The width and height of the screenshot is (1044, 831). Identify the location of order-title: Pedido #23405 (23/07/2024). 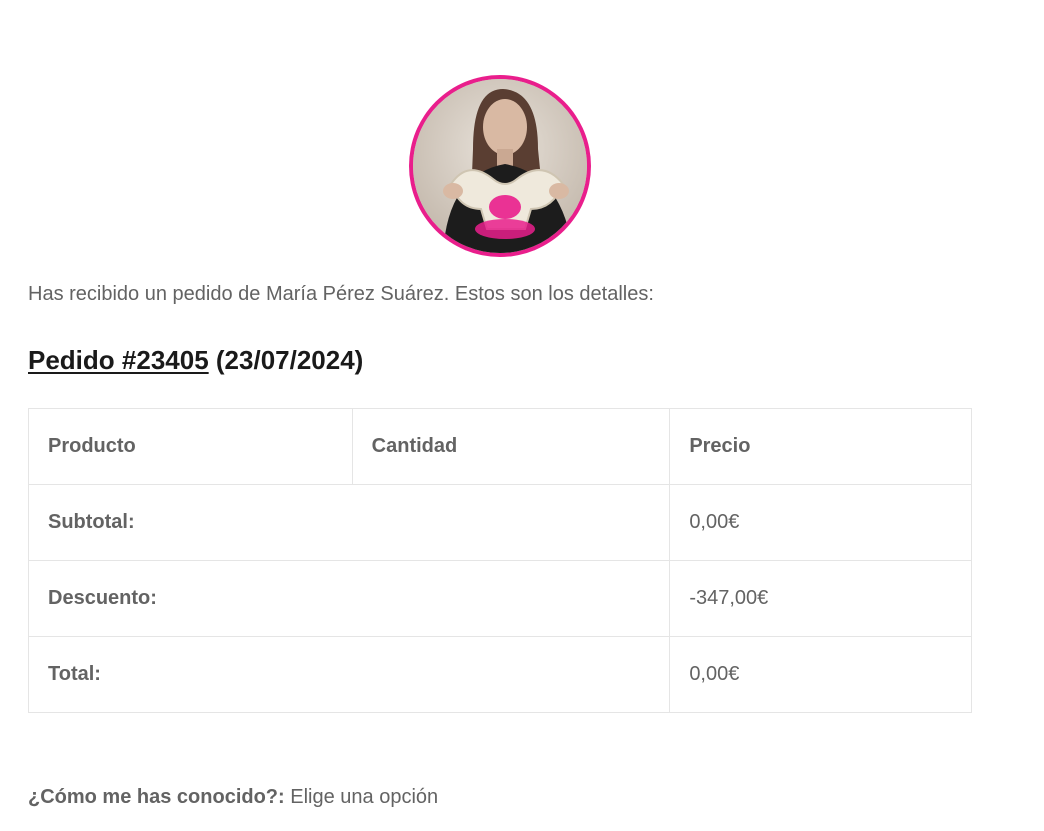
(195, 360).